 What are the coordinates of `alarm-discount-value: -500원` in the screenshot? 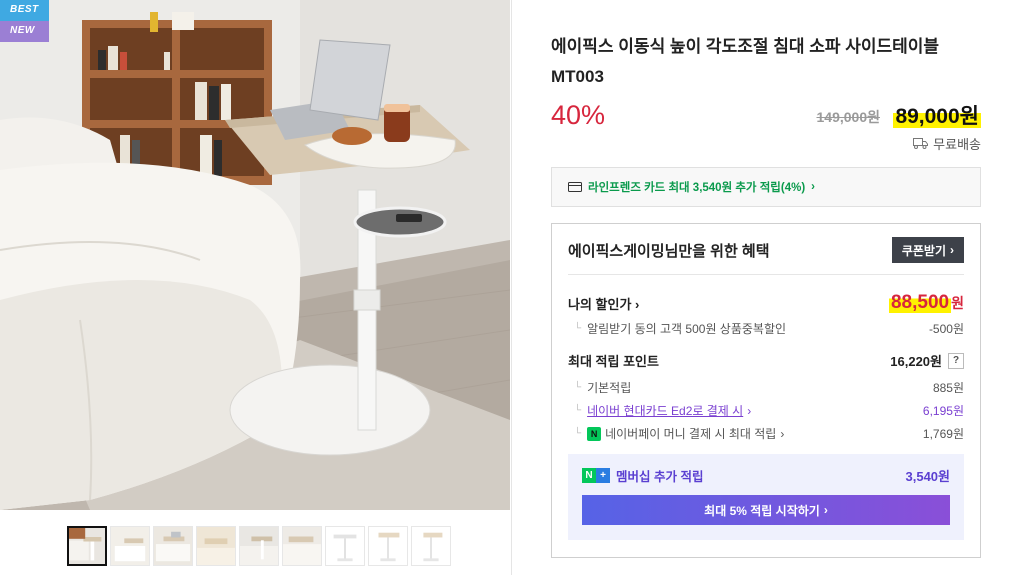 It's located at (946, 329).